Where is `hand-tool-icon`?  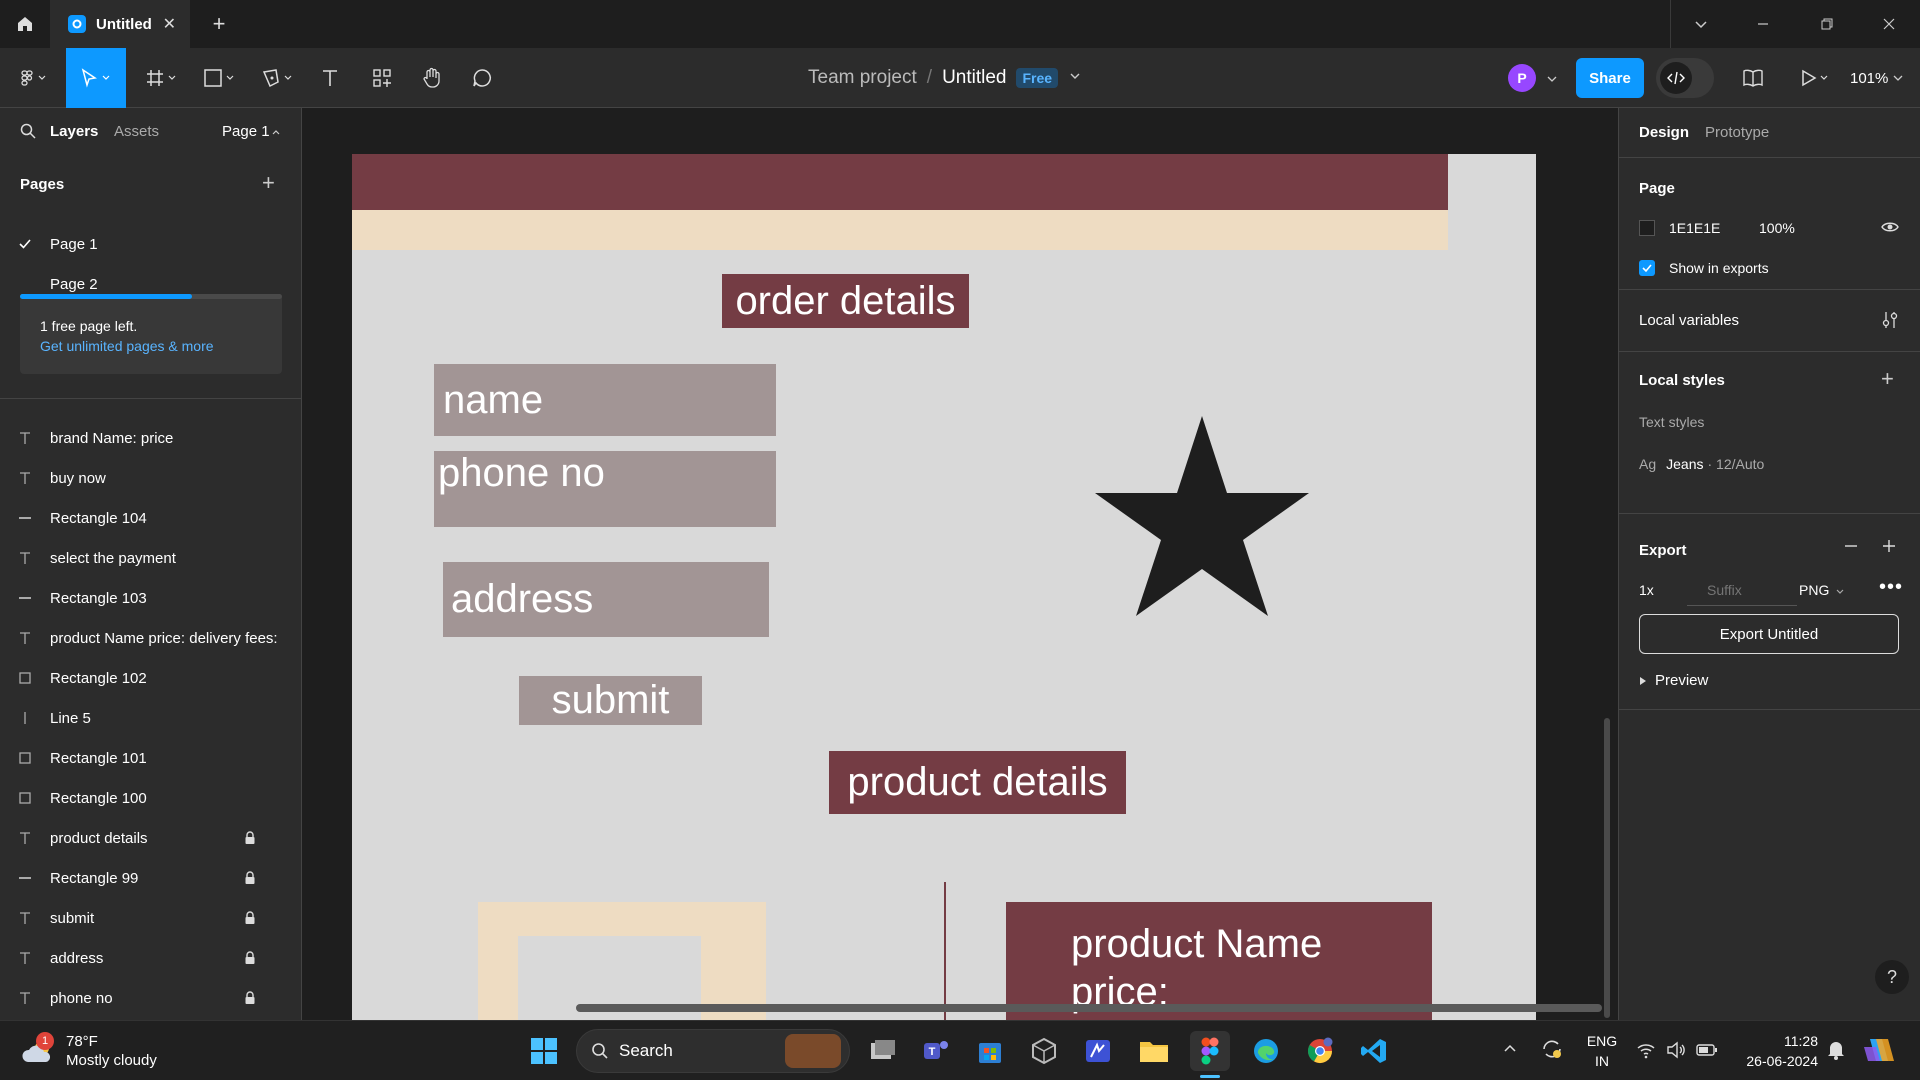
hand-tool-icon is located at coordinates (432, 78).